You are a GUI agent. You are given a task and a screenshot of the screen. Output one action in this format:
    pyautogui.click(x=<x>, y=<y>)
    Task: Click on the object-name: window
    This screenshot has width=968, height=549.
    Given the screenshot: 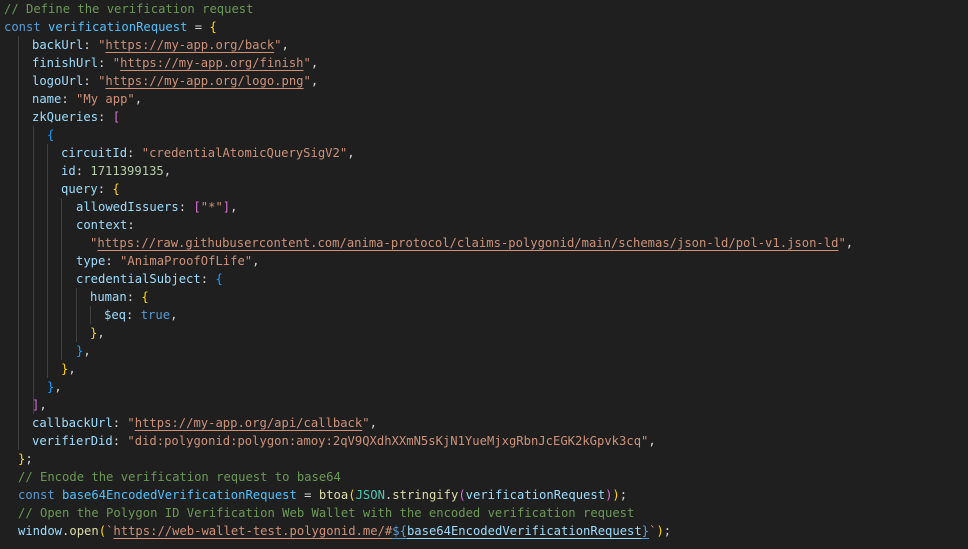 What is the action you would take?
    pyautogui.click(x=40, y=531)
    